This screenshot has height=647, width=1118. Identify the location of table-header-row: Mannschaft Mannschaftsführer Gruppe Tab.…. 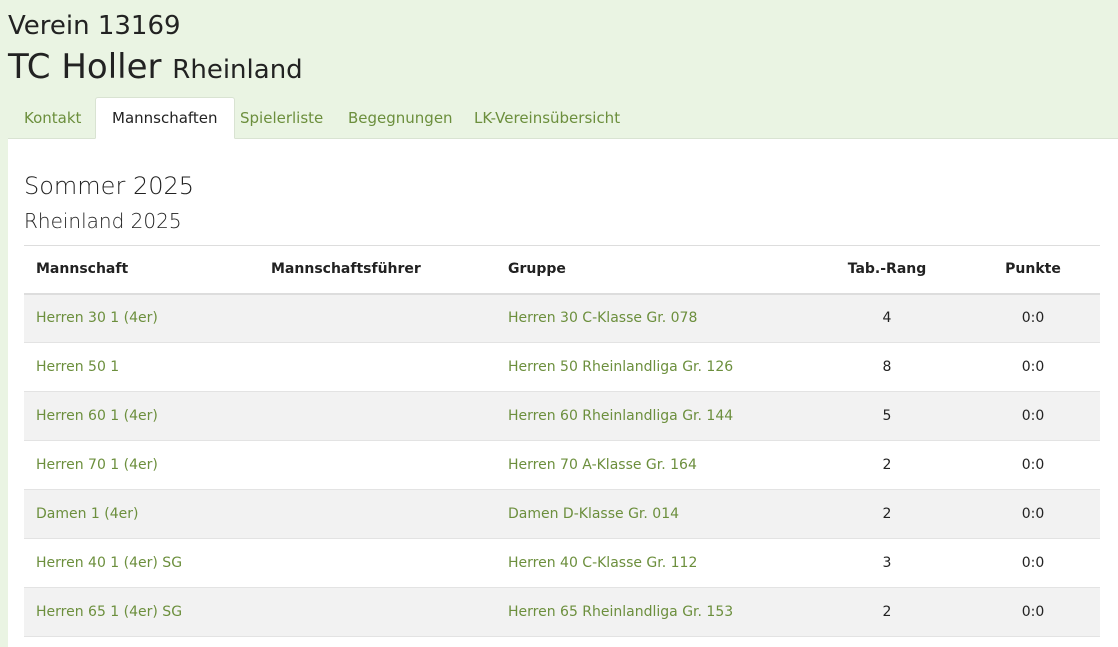
(562, 270).